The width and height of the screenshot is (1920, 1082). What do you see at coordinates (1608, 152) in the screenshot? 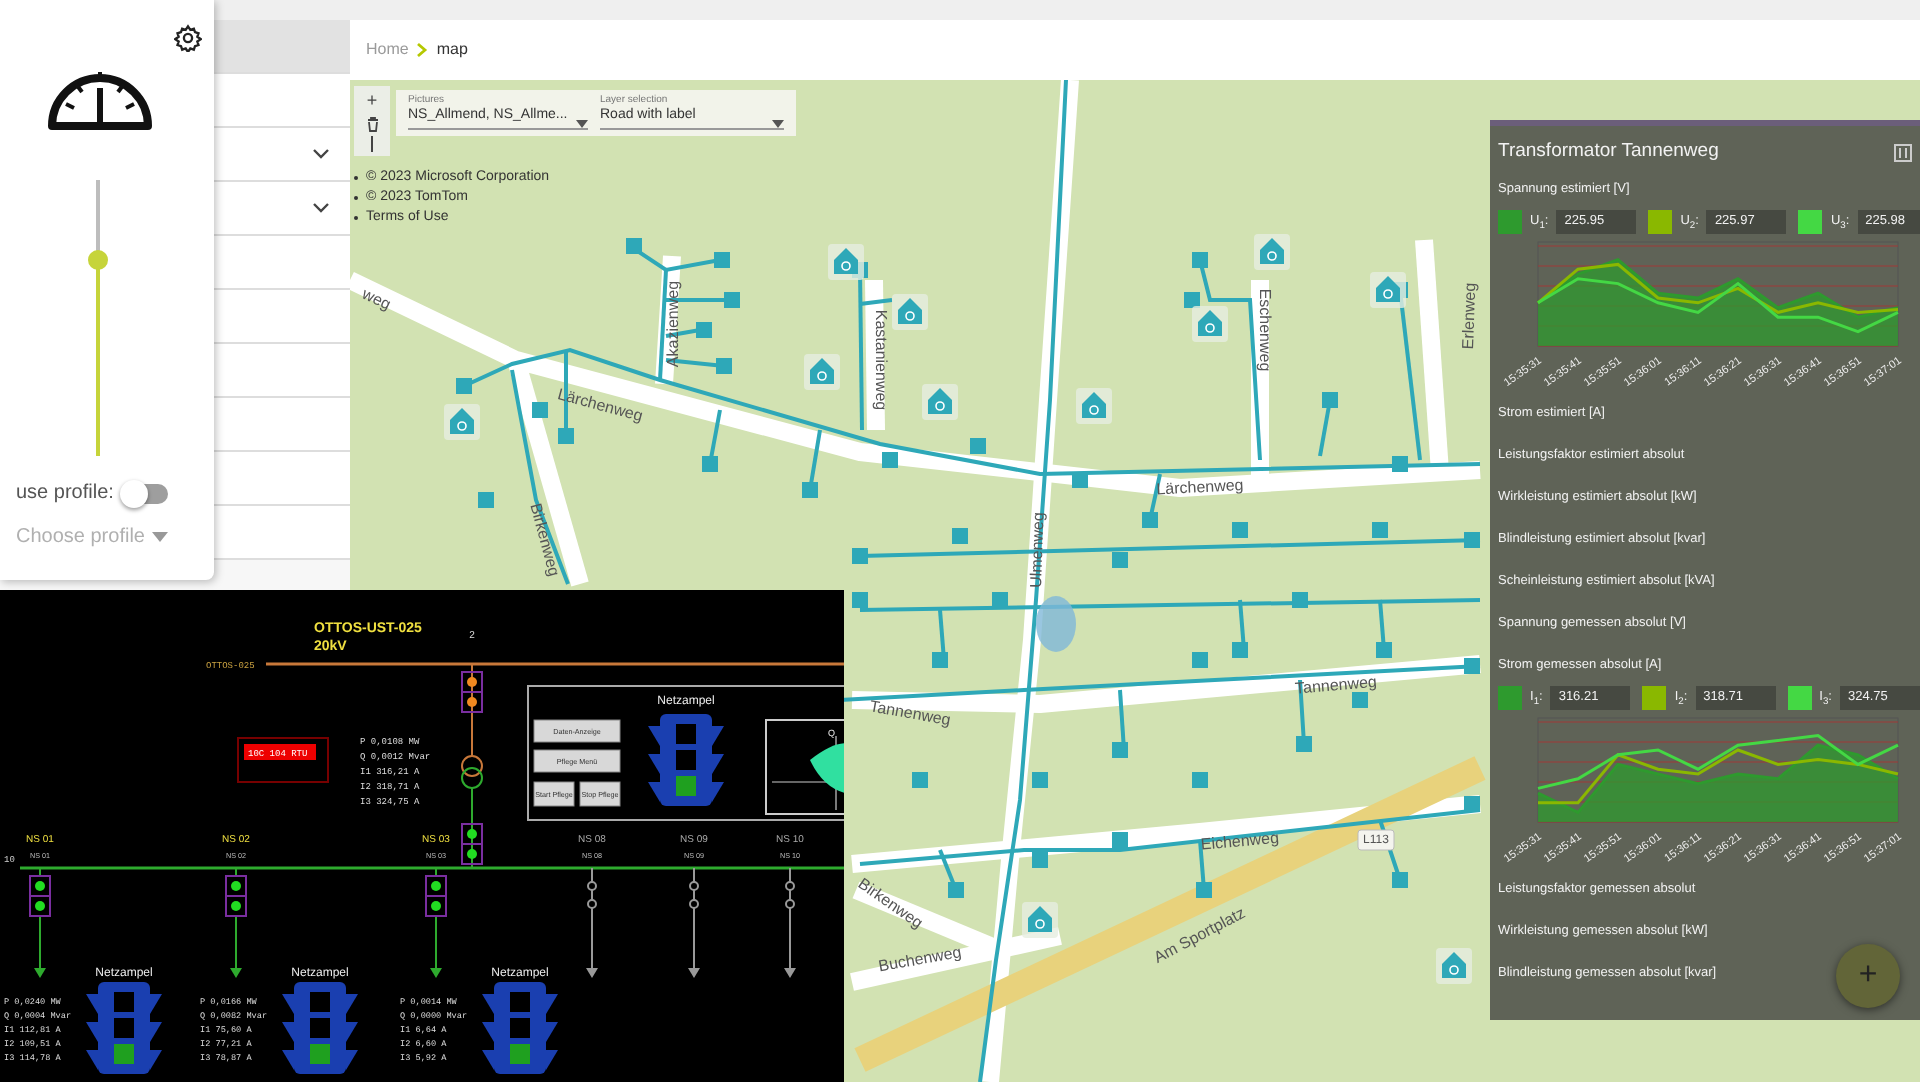
I see `panel-title: Transformator Tannenweg` at bounding box center [1608, 152].